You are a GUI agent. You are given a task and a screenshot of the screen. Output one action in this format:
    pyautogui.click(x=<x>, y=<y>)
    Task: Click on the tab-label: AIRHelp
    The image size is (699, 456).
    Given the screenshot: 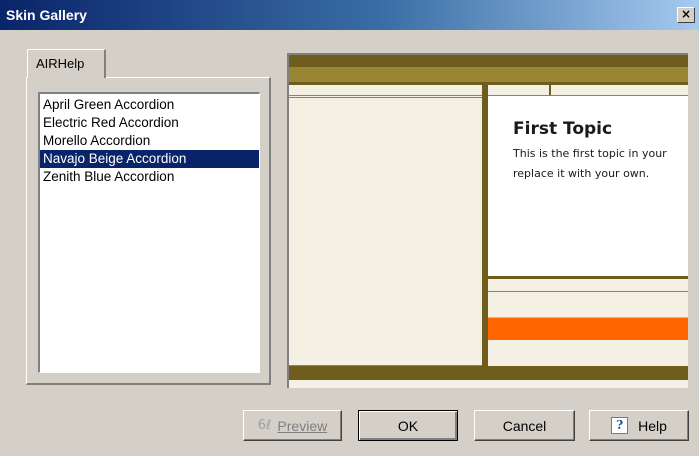 What is the action you would take?
    pyautogui.click(x=60, y=63)
    